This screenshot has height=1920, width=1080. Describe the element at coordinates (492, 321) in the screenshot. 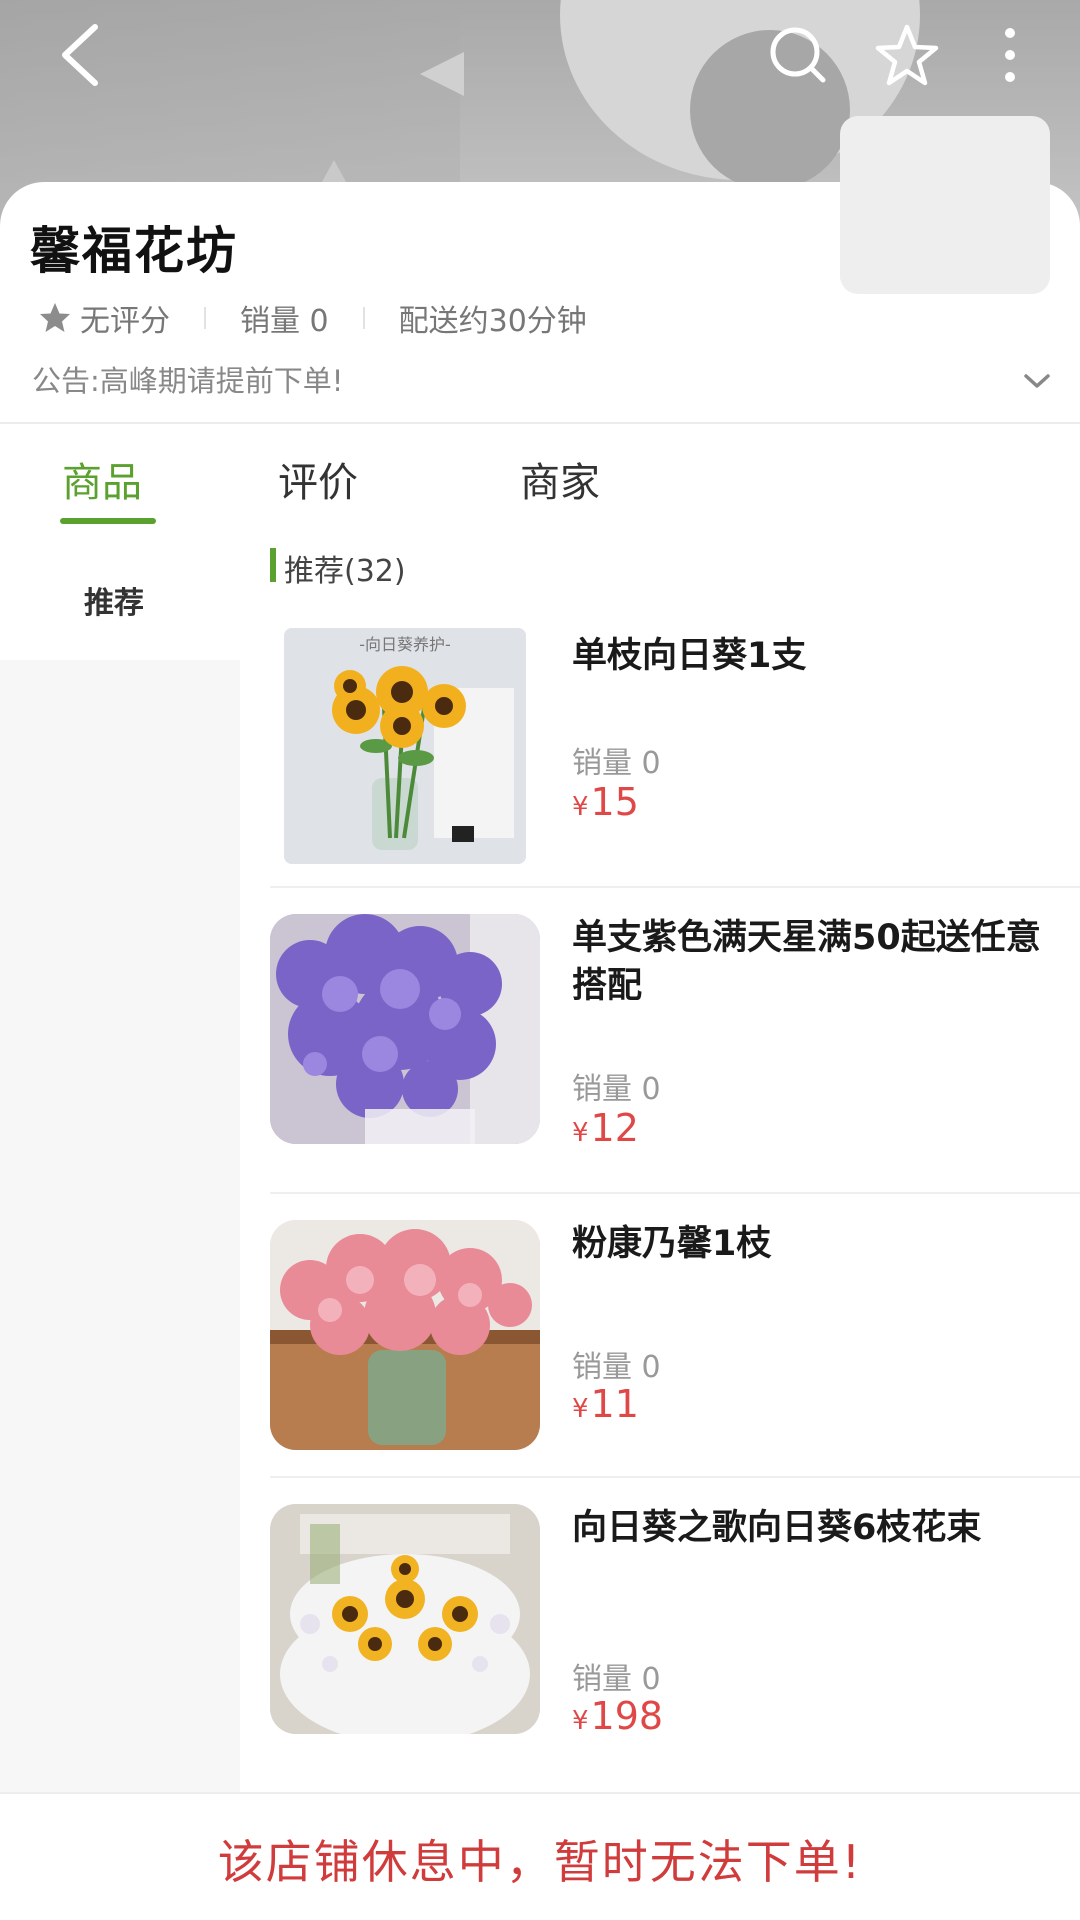

I see `store-delivery-time: 配送约30分钟` at that location.